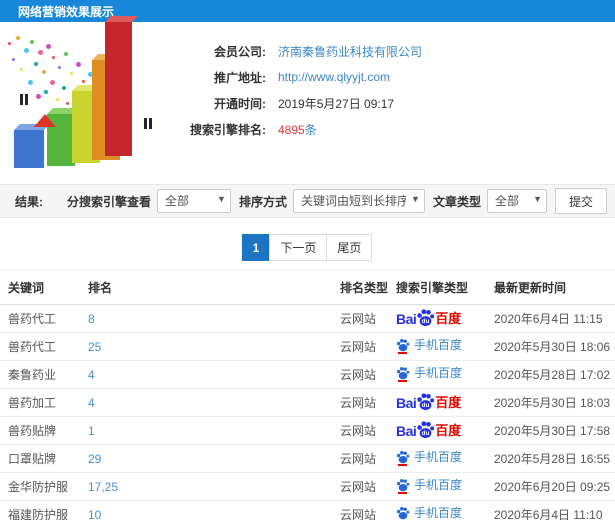  I want to click on header-keyword: 关键词, so click(40, 287).